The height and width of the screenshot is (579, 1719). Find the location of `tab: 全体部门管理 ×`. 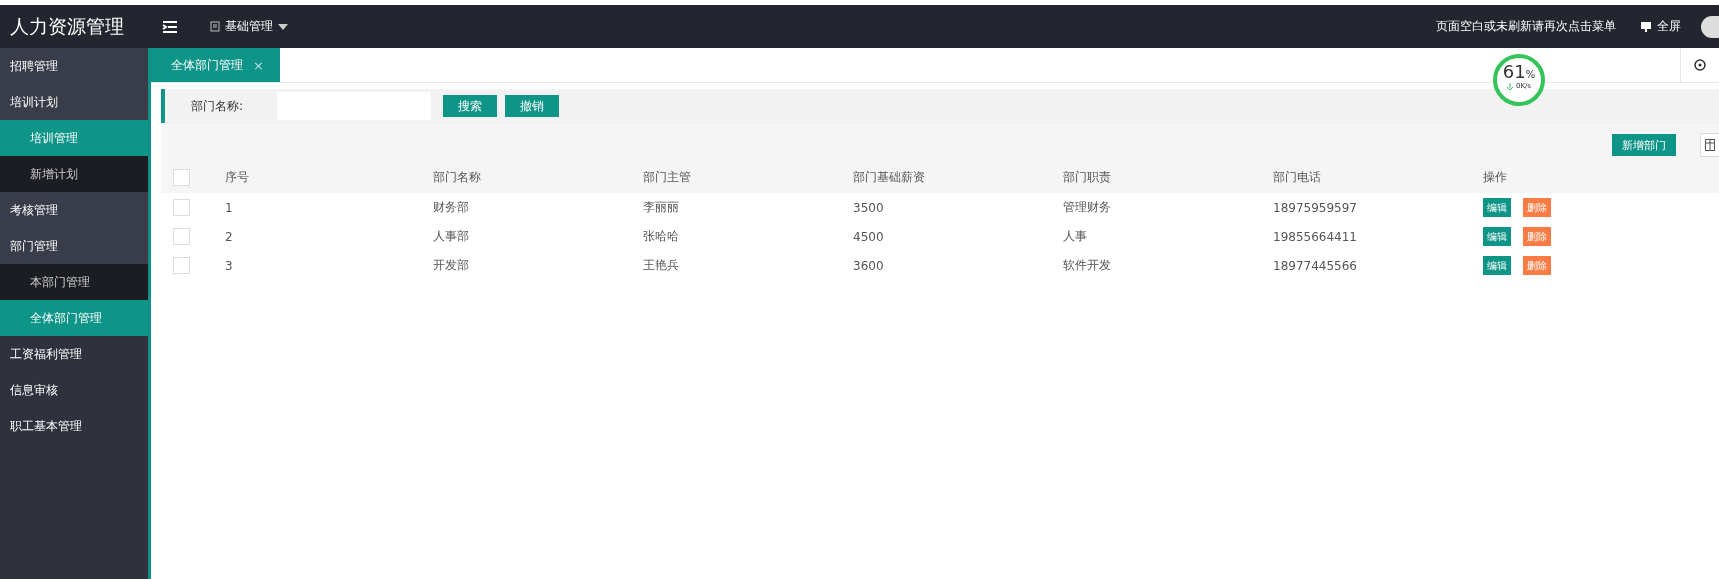

tab: 全体部门管理 × is located at coordinates (215, 65).